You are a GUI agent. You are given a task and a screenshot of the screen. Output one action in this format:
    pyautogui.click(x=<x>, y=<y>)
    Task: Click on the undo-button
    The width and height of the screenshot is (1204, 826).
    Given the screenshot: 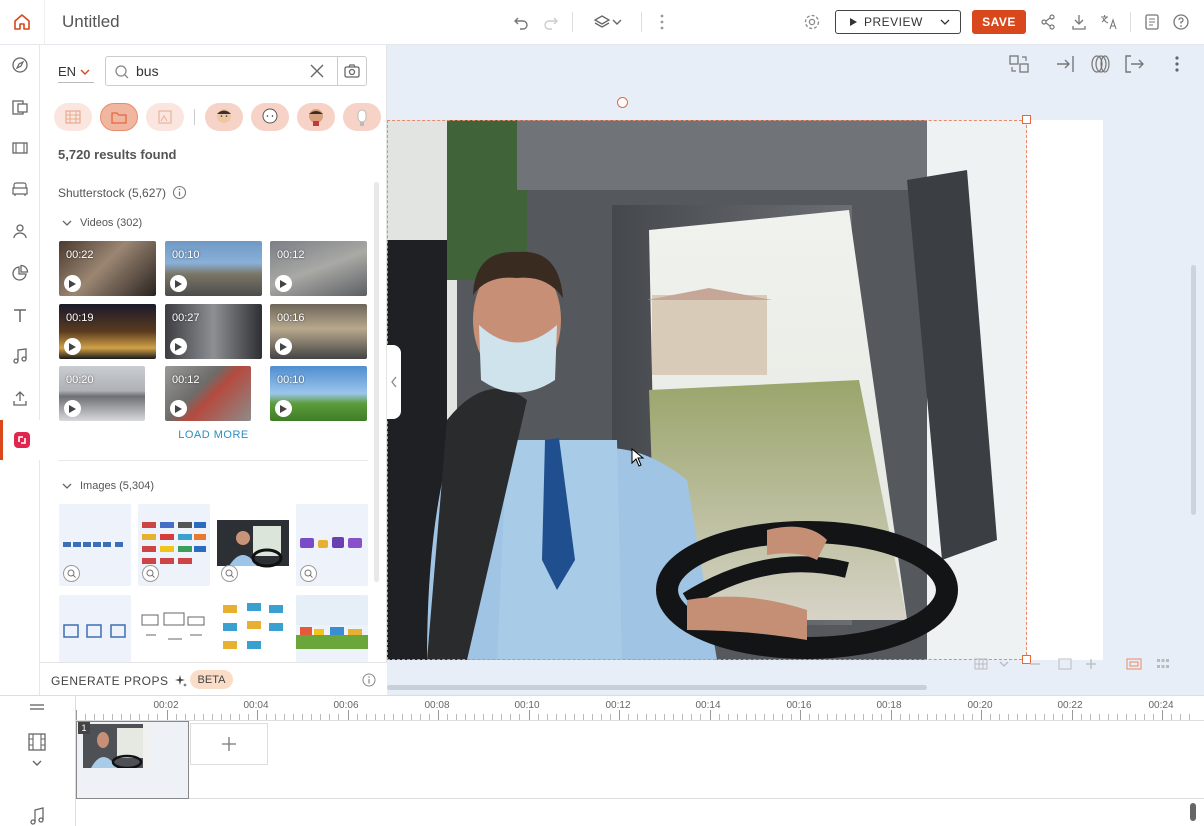 What is the action you would take?
    pyautogui.click(x=521, y=22)
    